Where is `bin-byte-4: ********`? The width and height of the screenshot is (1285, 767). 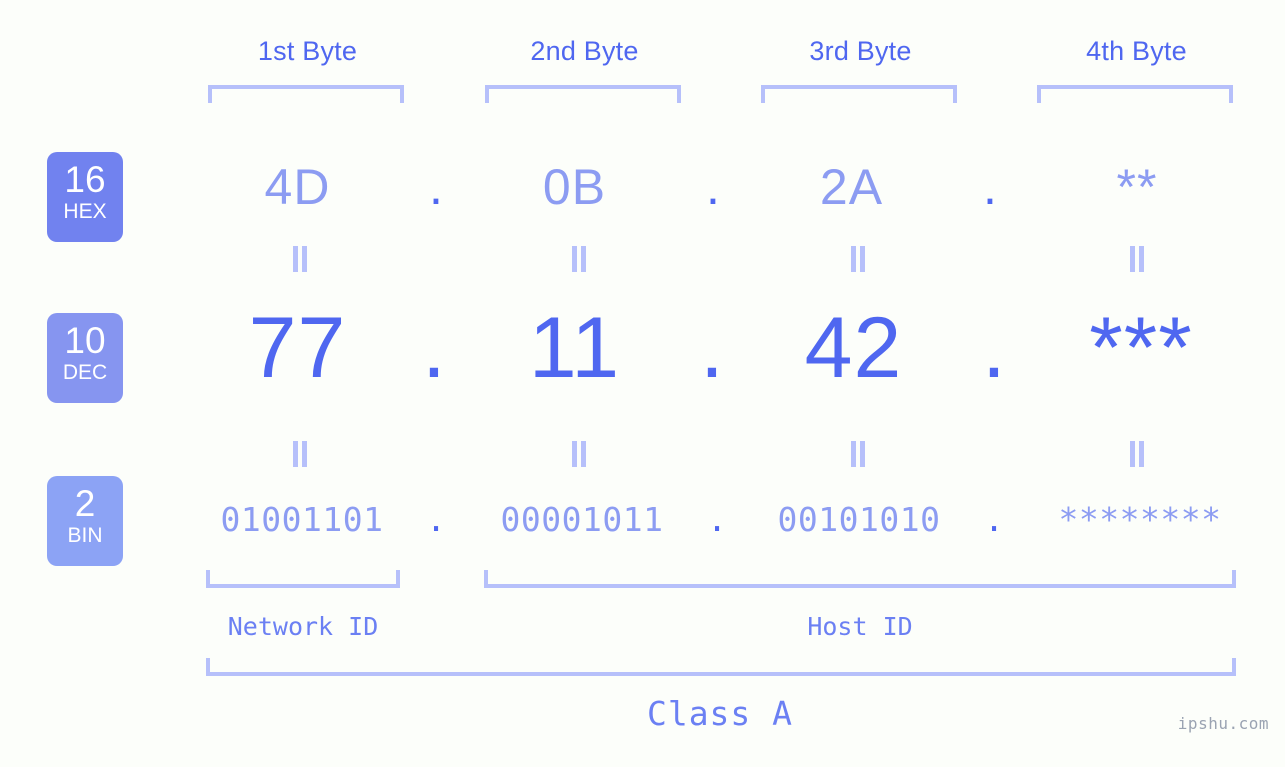
bin-byte-4: ******** is located at coordinates (1140, 519).